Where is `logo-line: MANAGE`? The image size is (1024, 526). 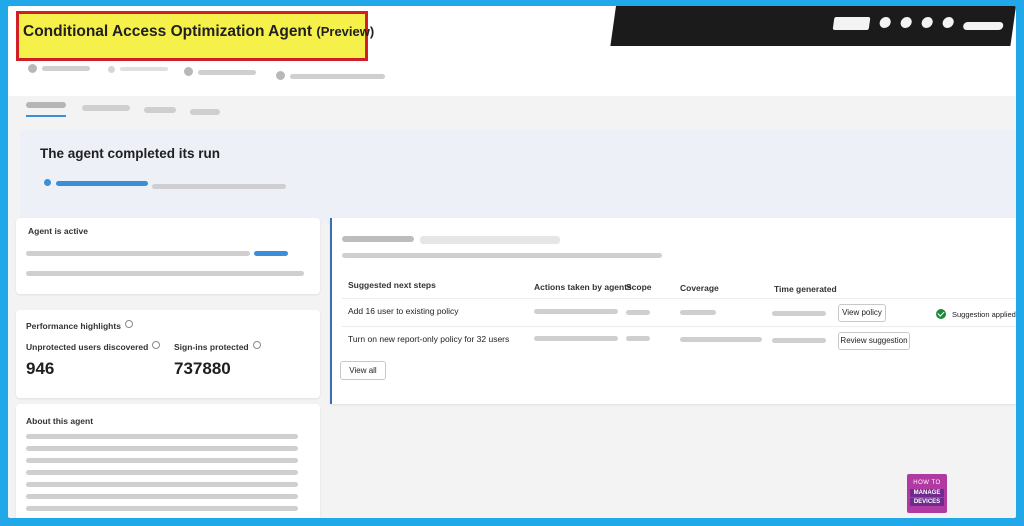
logo-line: MANAGE is located at coordinates (927, 493).